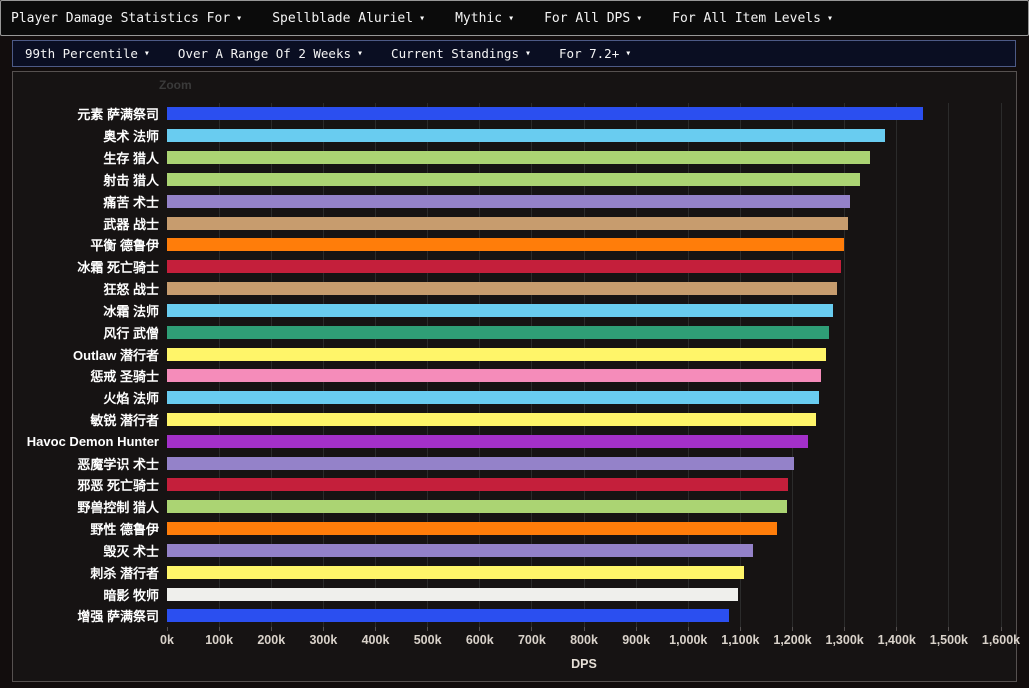 The width and height of the screenshot is (1029, 688). I want to click on top-menu-0: Player Damage Statistics For ▾, so click(126, 18).